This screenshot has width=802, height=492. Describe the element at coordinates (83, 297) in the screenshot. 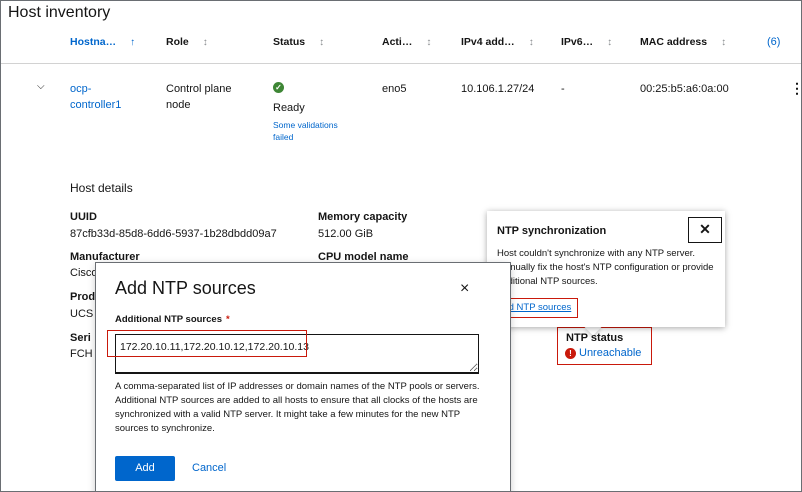

I see `product-label: Prod` at that location.